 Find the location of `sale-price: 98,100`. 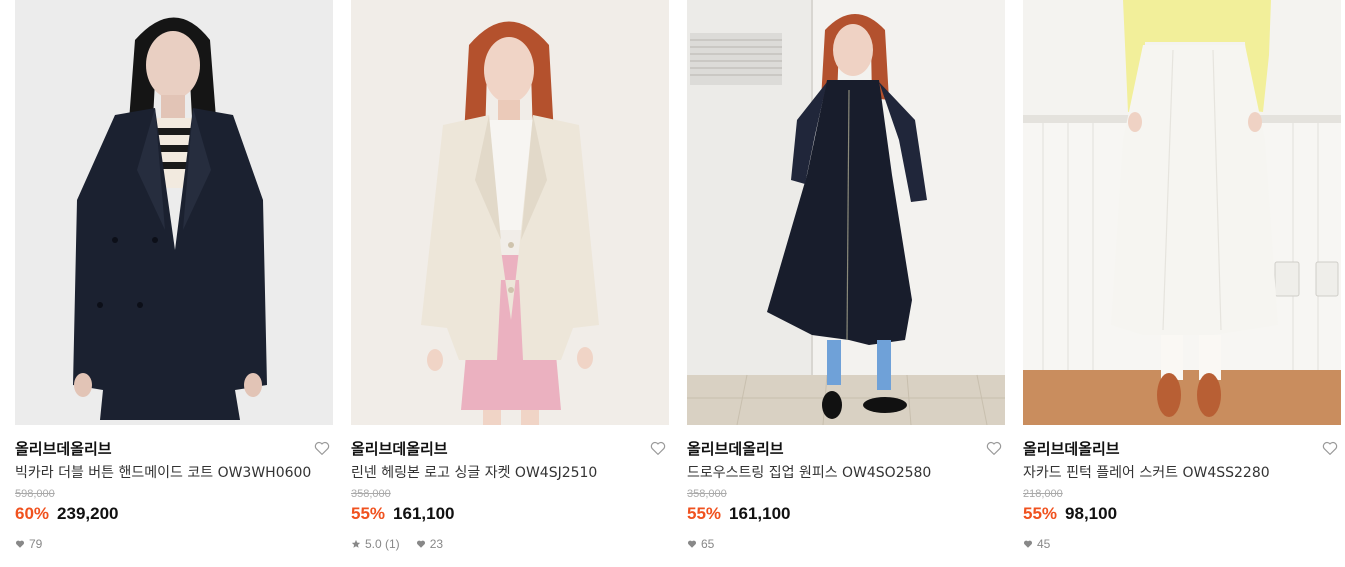

sale-price: 98,100 is located at coordinates (1091, 513).